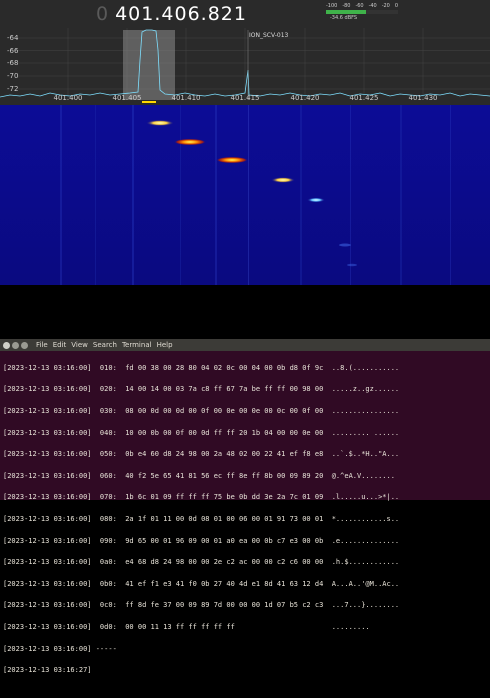 Image resolution: width=490 pixels, height=698 pixels. What do you see at coordinates (68, 98) in the screenshot?
I see `x-label: 401.400` at bounding box center [68, 98].